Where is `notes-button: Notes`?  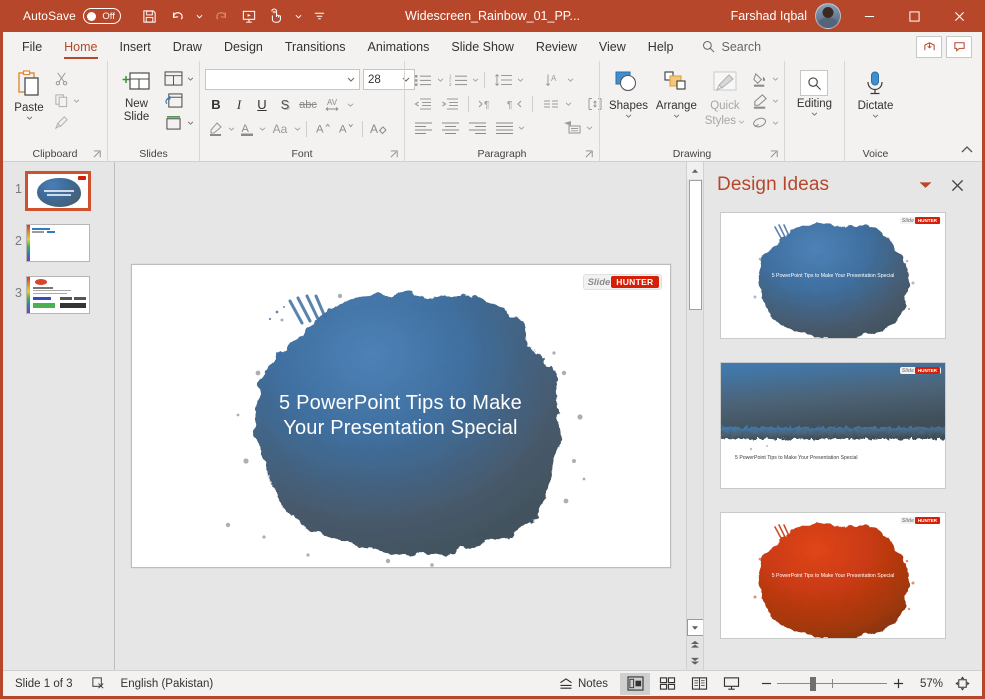
notes-button: Notes is located at coordinates (583, 684).